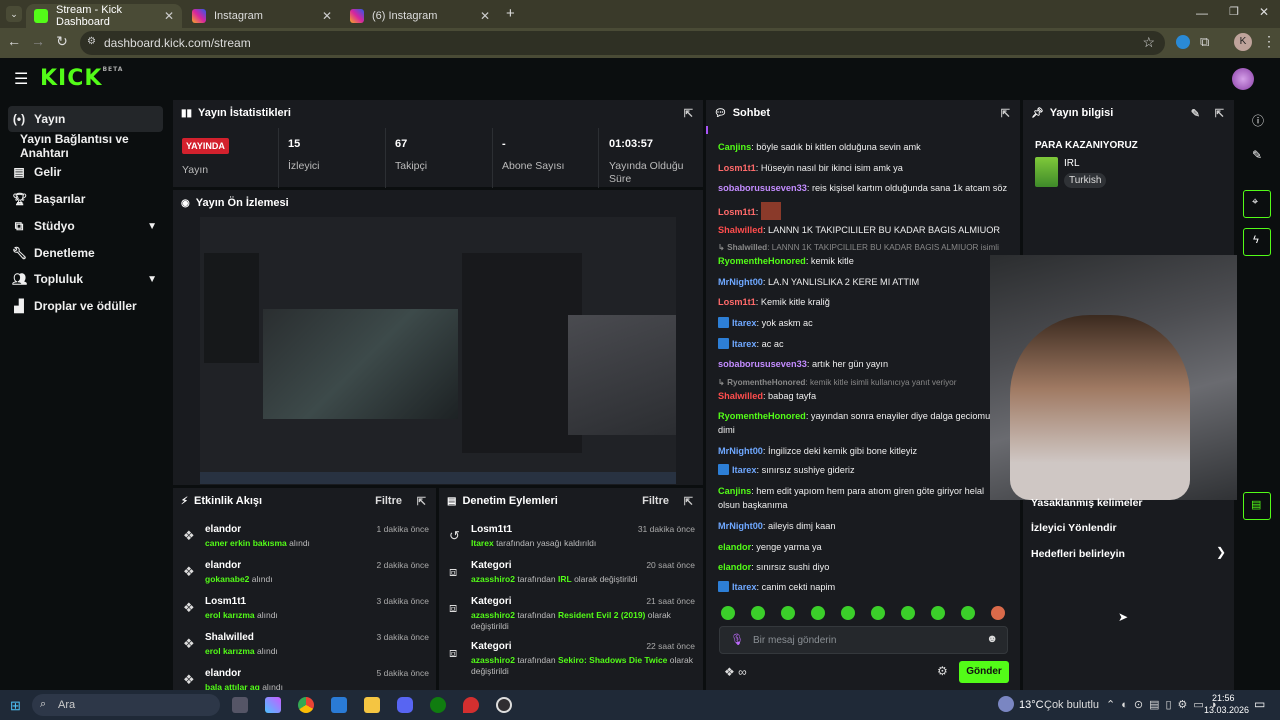 This screenshot has height=720, width=1280. What do you see at coordinates (1195, 113) in the screenshot?
I see `edit-icon: ✎` at bounding box center [1195, 113].